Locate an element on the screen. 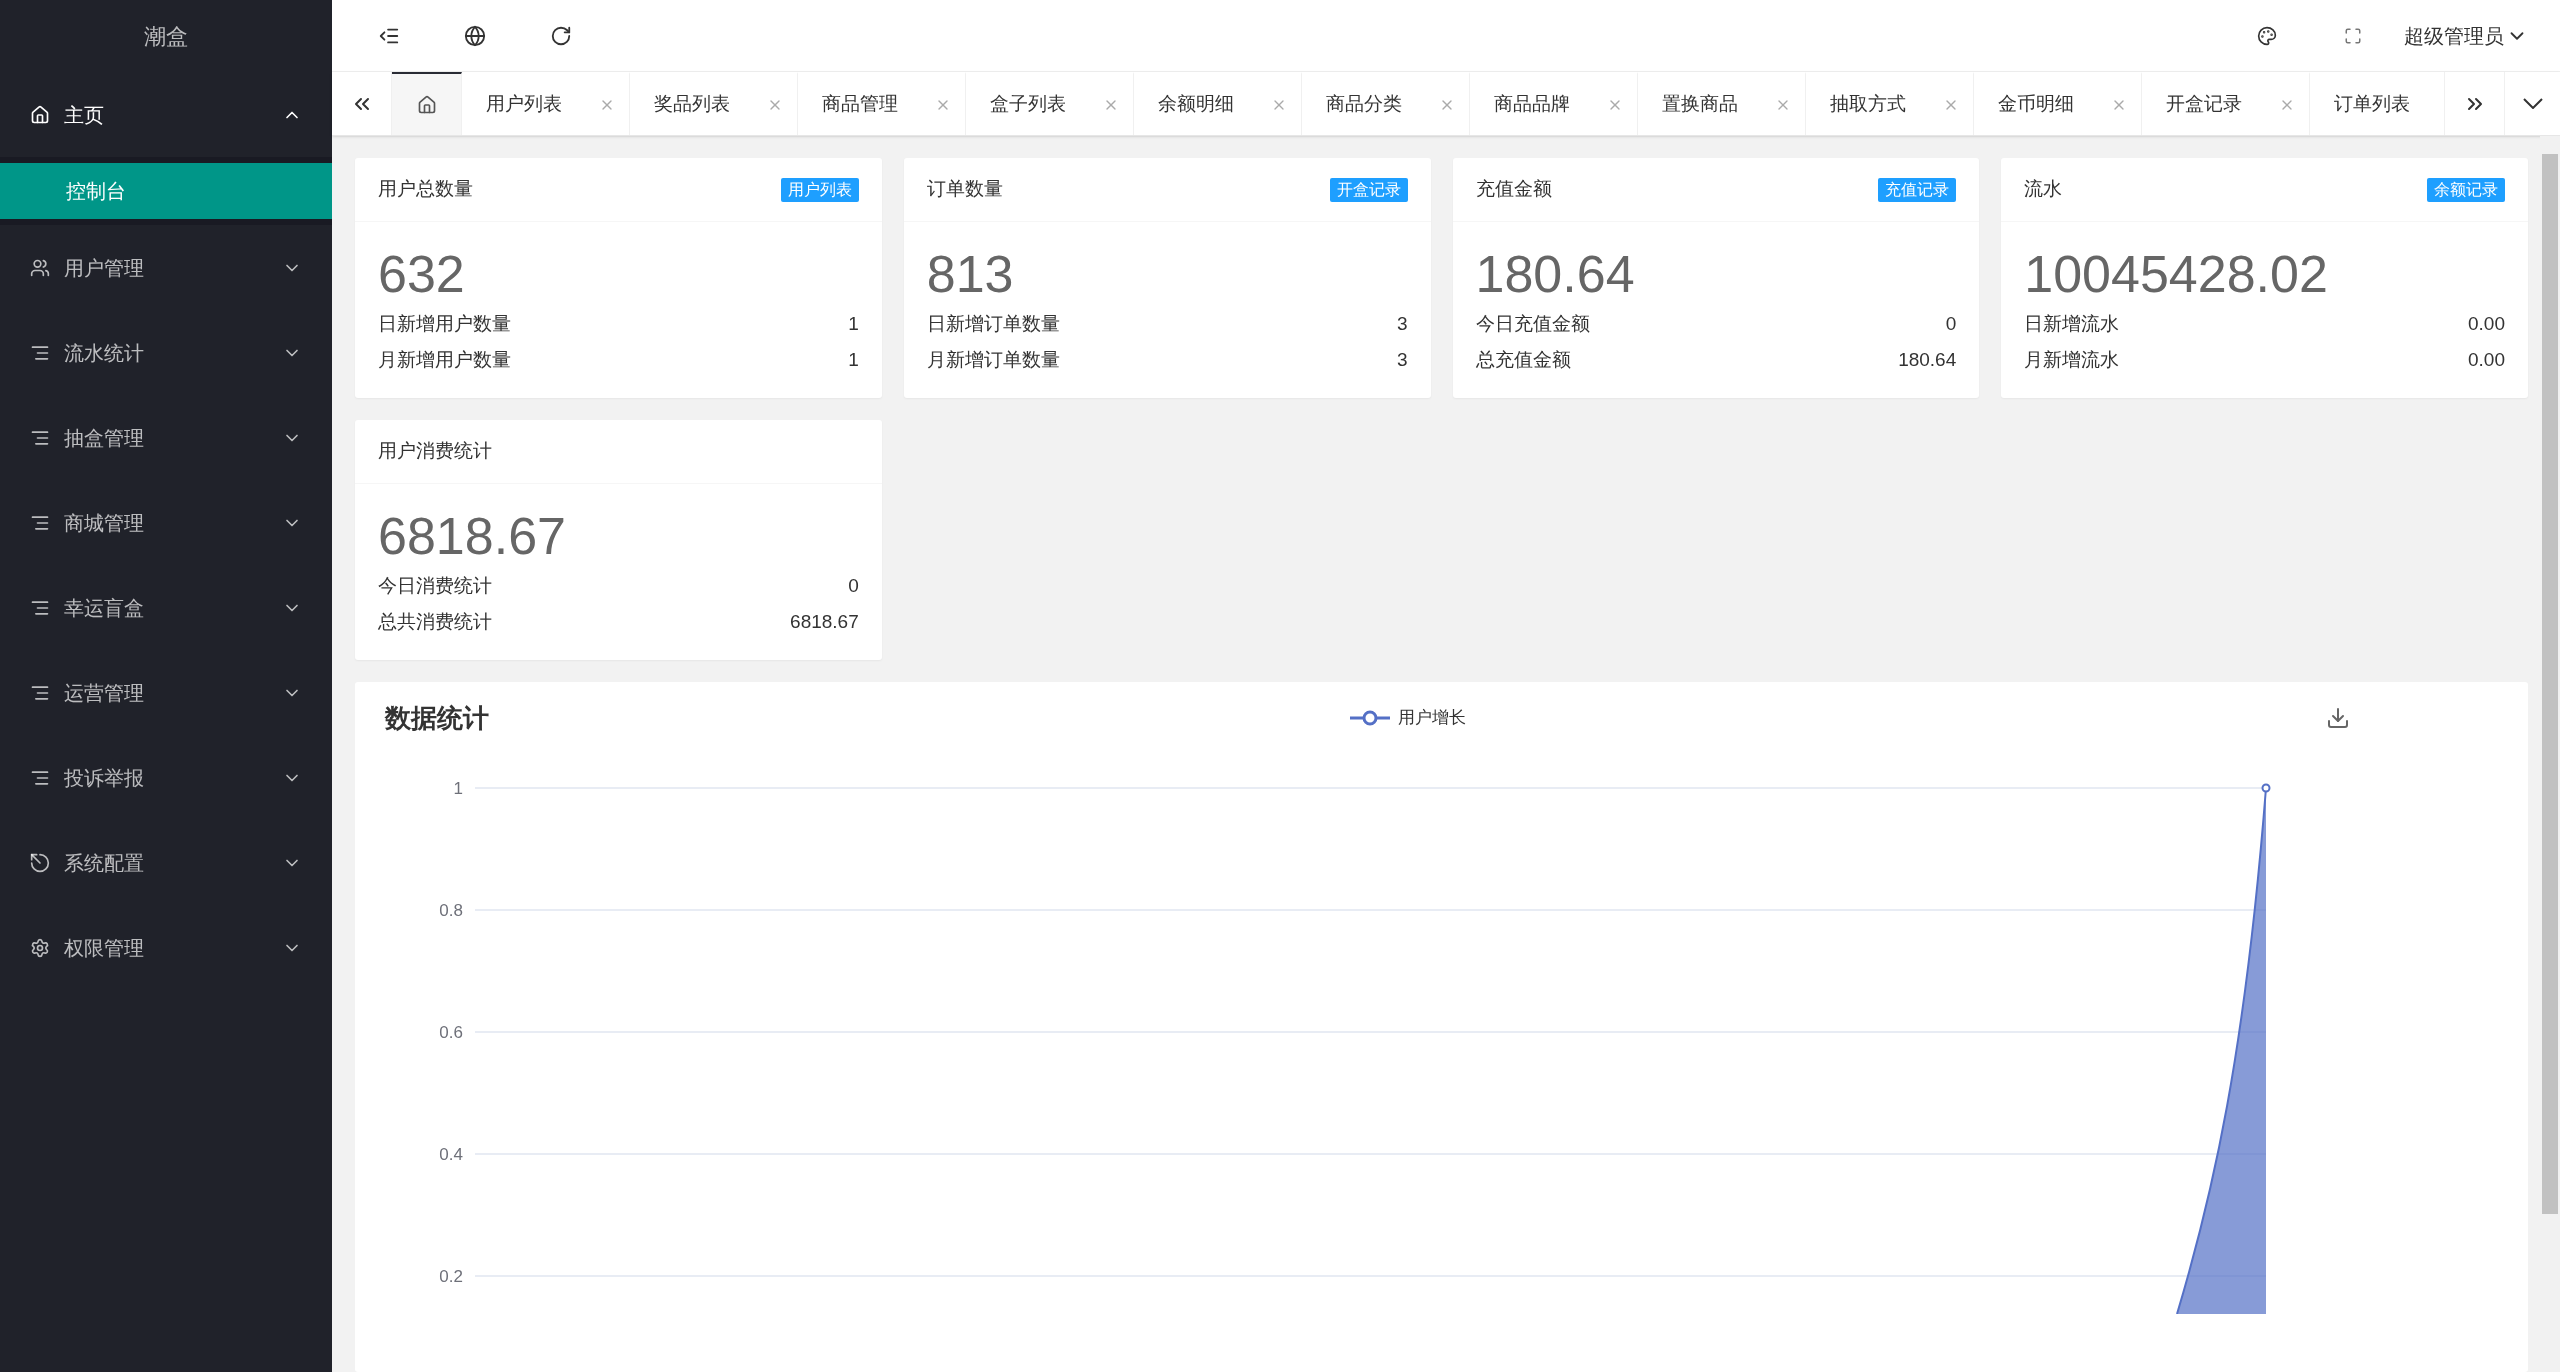 This screenshot has height=1372, width=2560. page-tab: 用户列表 is located at coordinates (546, 103).